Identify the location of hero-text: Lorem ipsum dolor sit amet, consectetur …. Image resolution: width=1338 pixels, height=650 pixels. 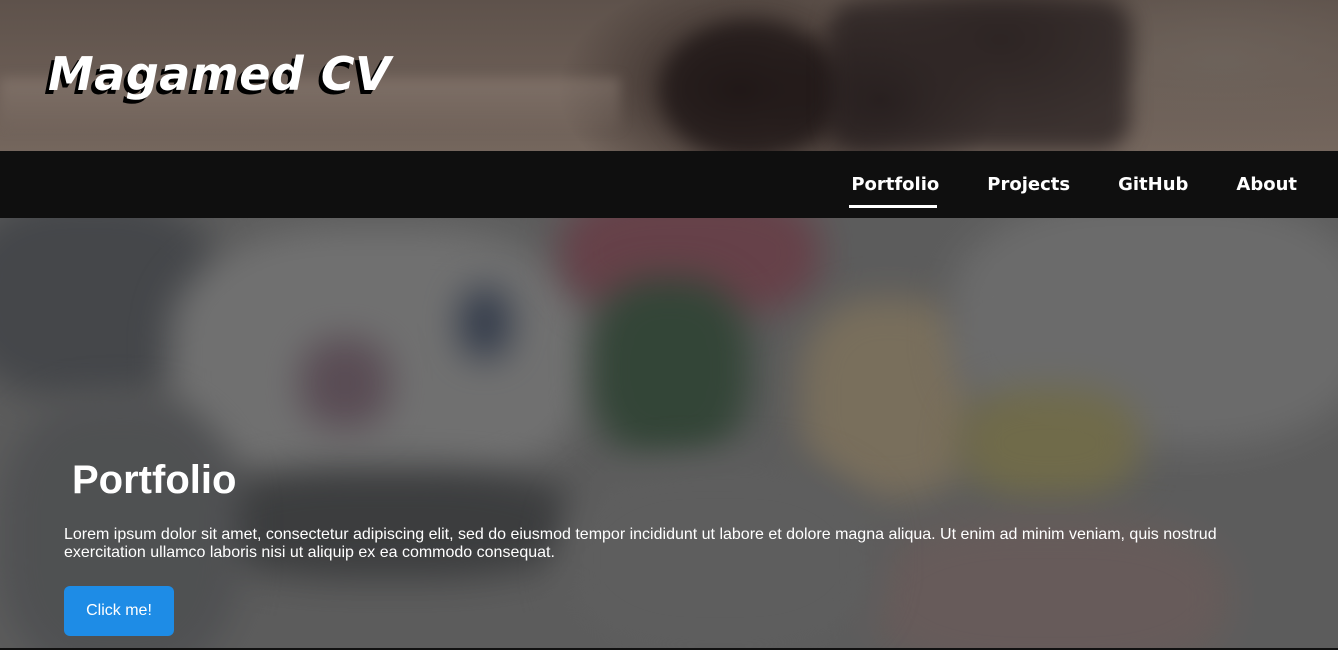
(640, 543).